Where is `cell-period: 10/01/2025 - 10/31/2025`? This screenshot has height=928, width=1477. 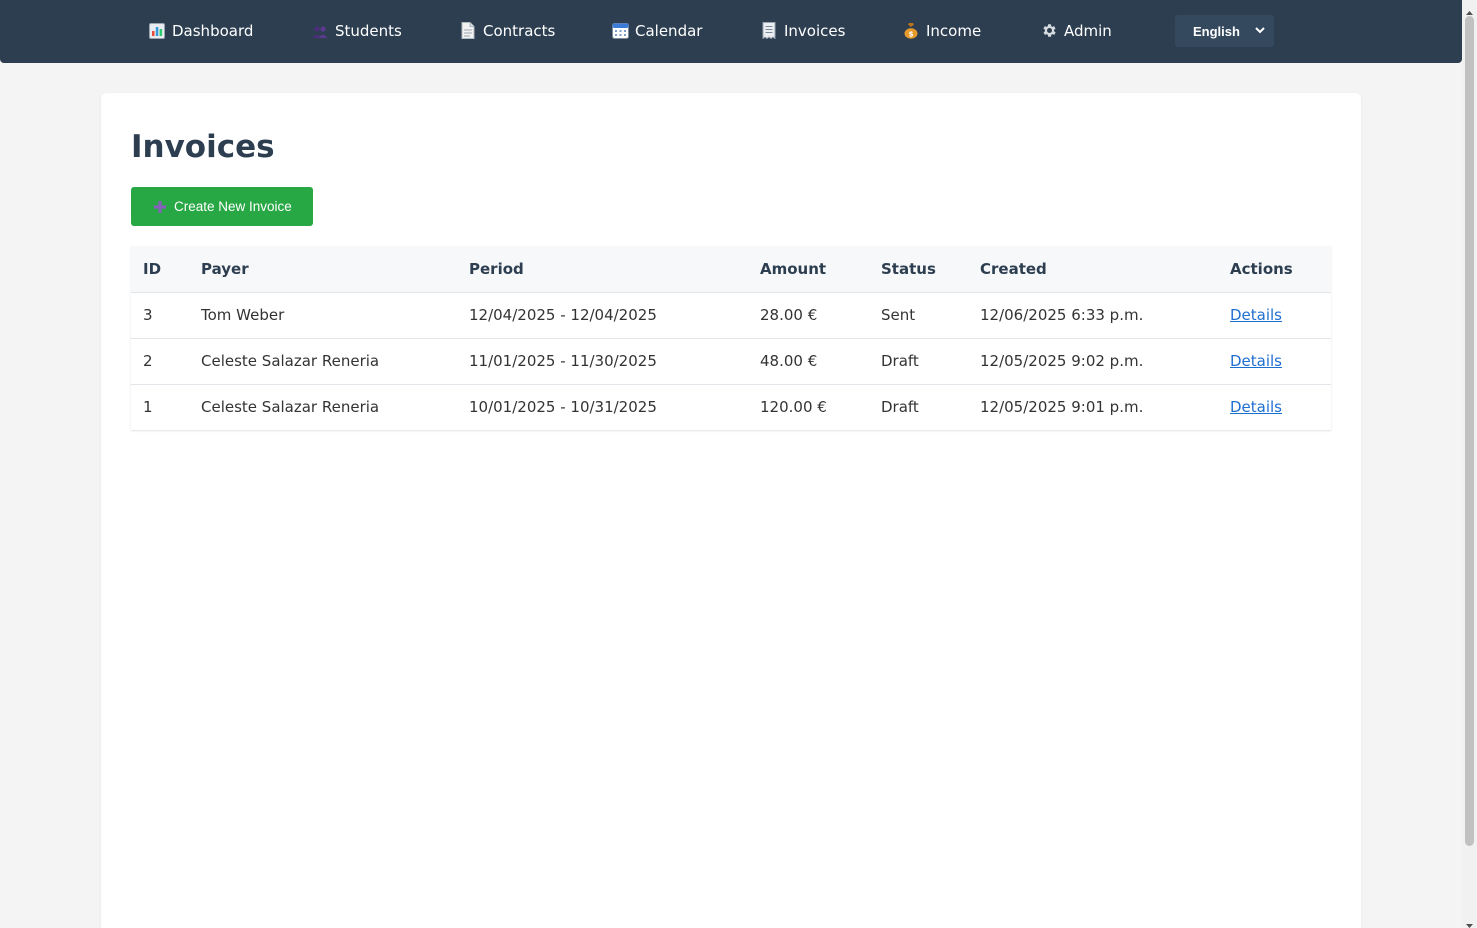
cell-period: 10/01/2025 - 10/31/2025 is located at coordinates (563, 407).